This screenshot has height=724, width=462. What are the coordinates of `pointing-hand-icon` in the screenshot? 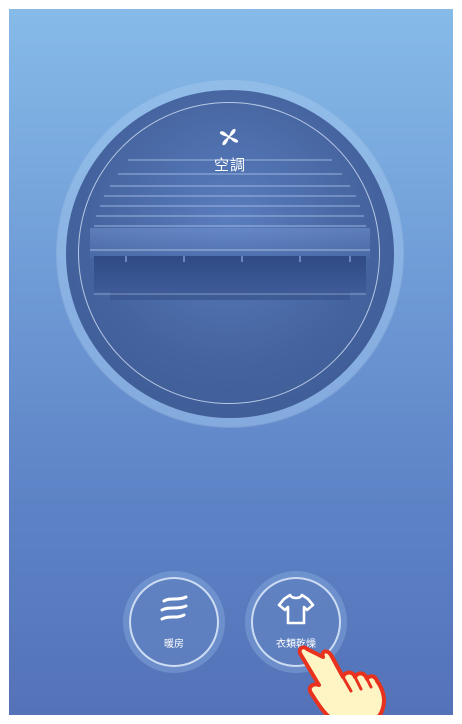 It's located at (341, 680).